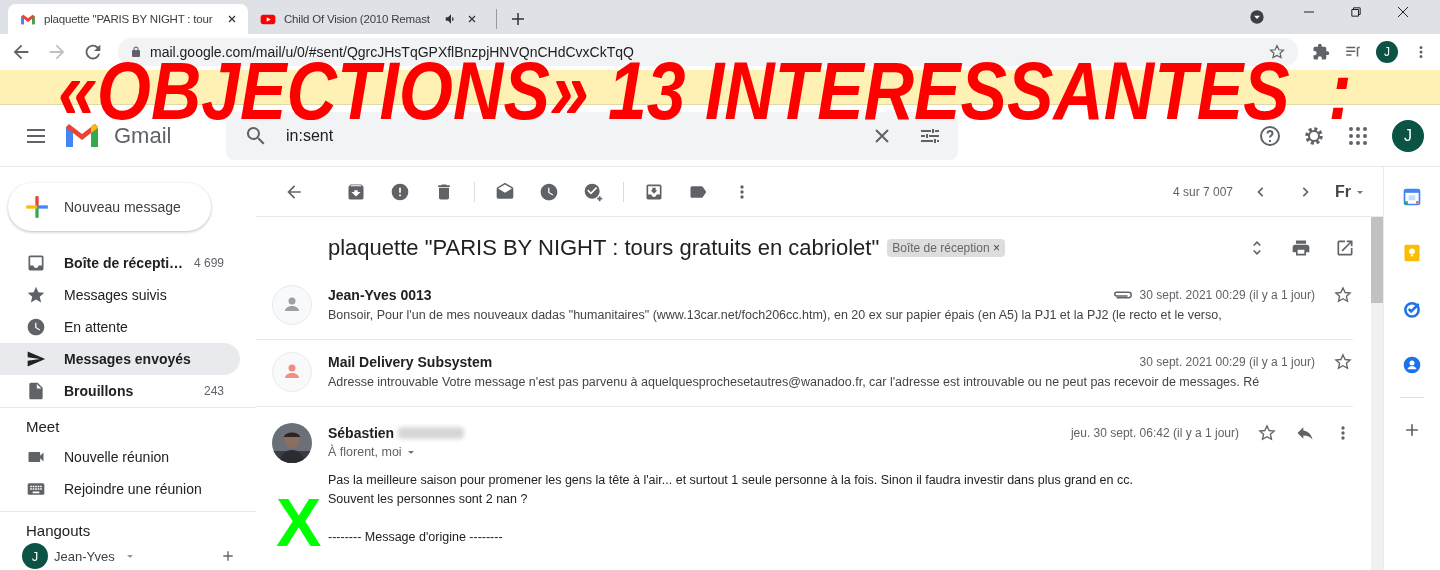 Image resolution: width=1440 pixels, height=570 pixels. I want to click on video-play-icon, so click(268, 19).